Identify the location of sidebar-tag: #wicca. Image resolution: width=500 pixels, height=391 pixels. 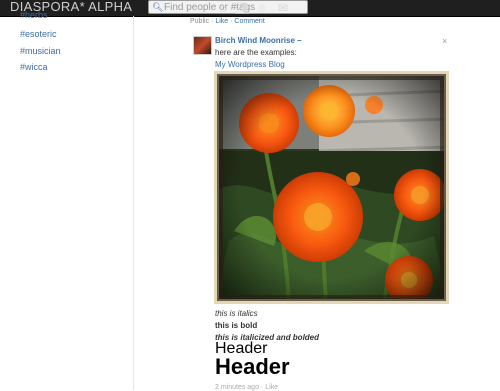
(34, 67).